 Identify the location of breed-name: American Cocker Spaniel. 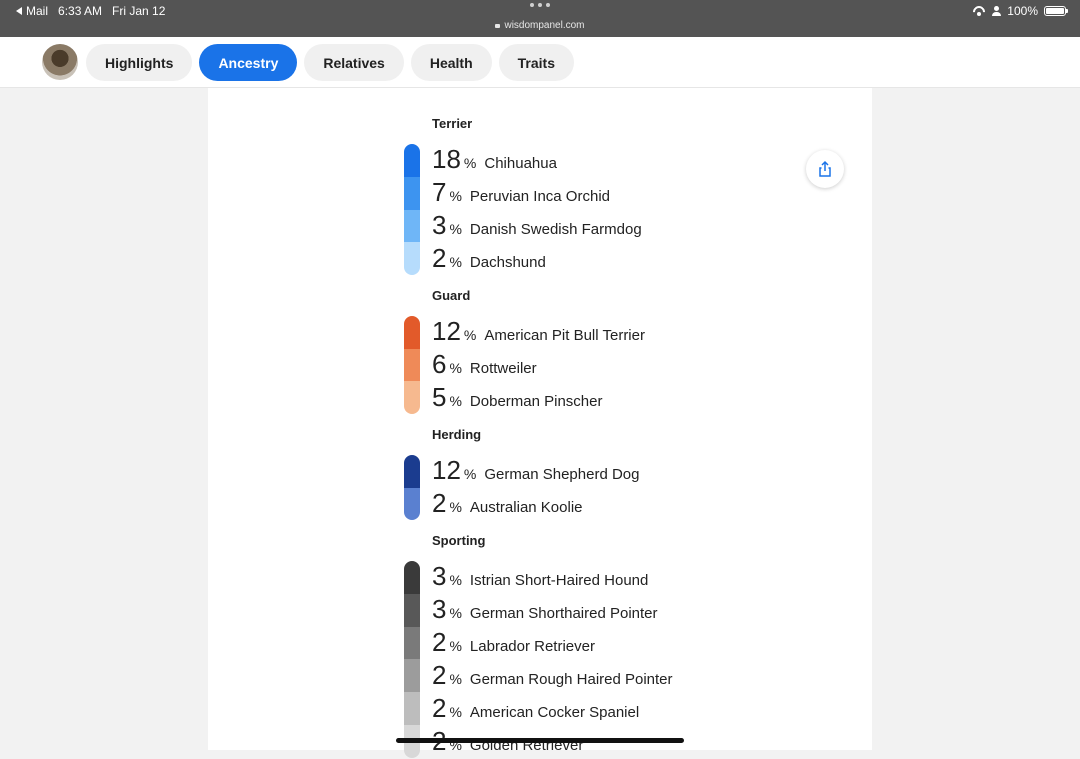
(554, 712).